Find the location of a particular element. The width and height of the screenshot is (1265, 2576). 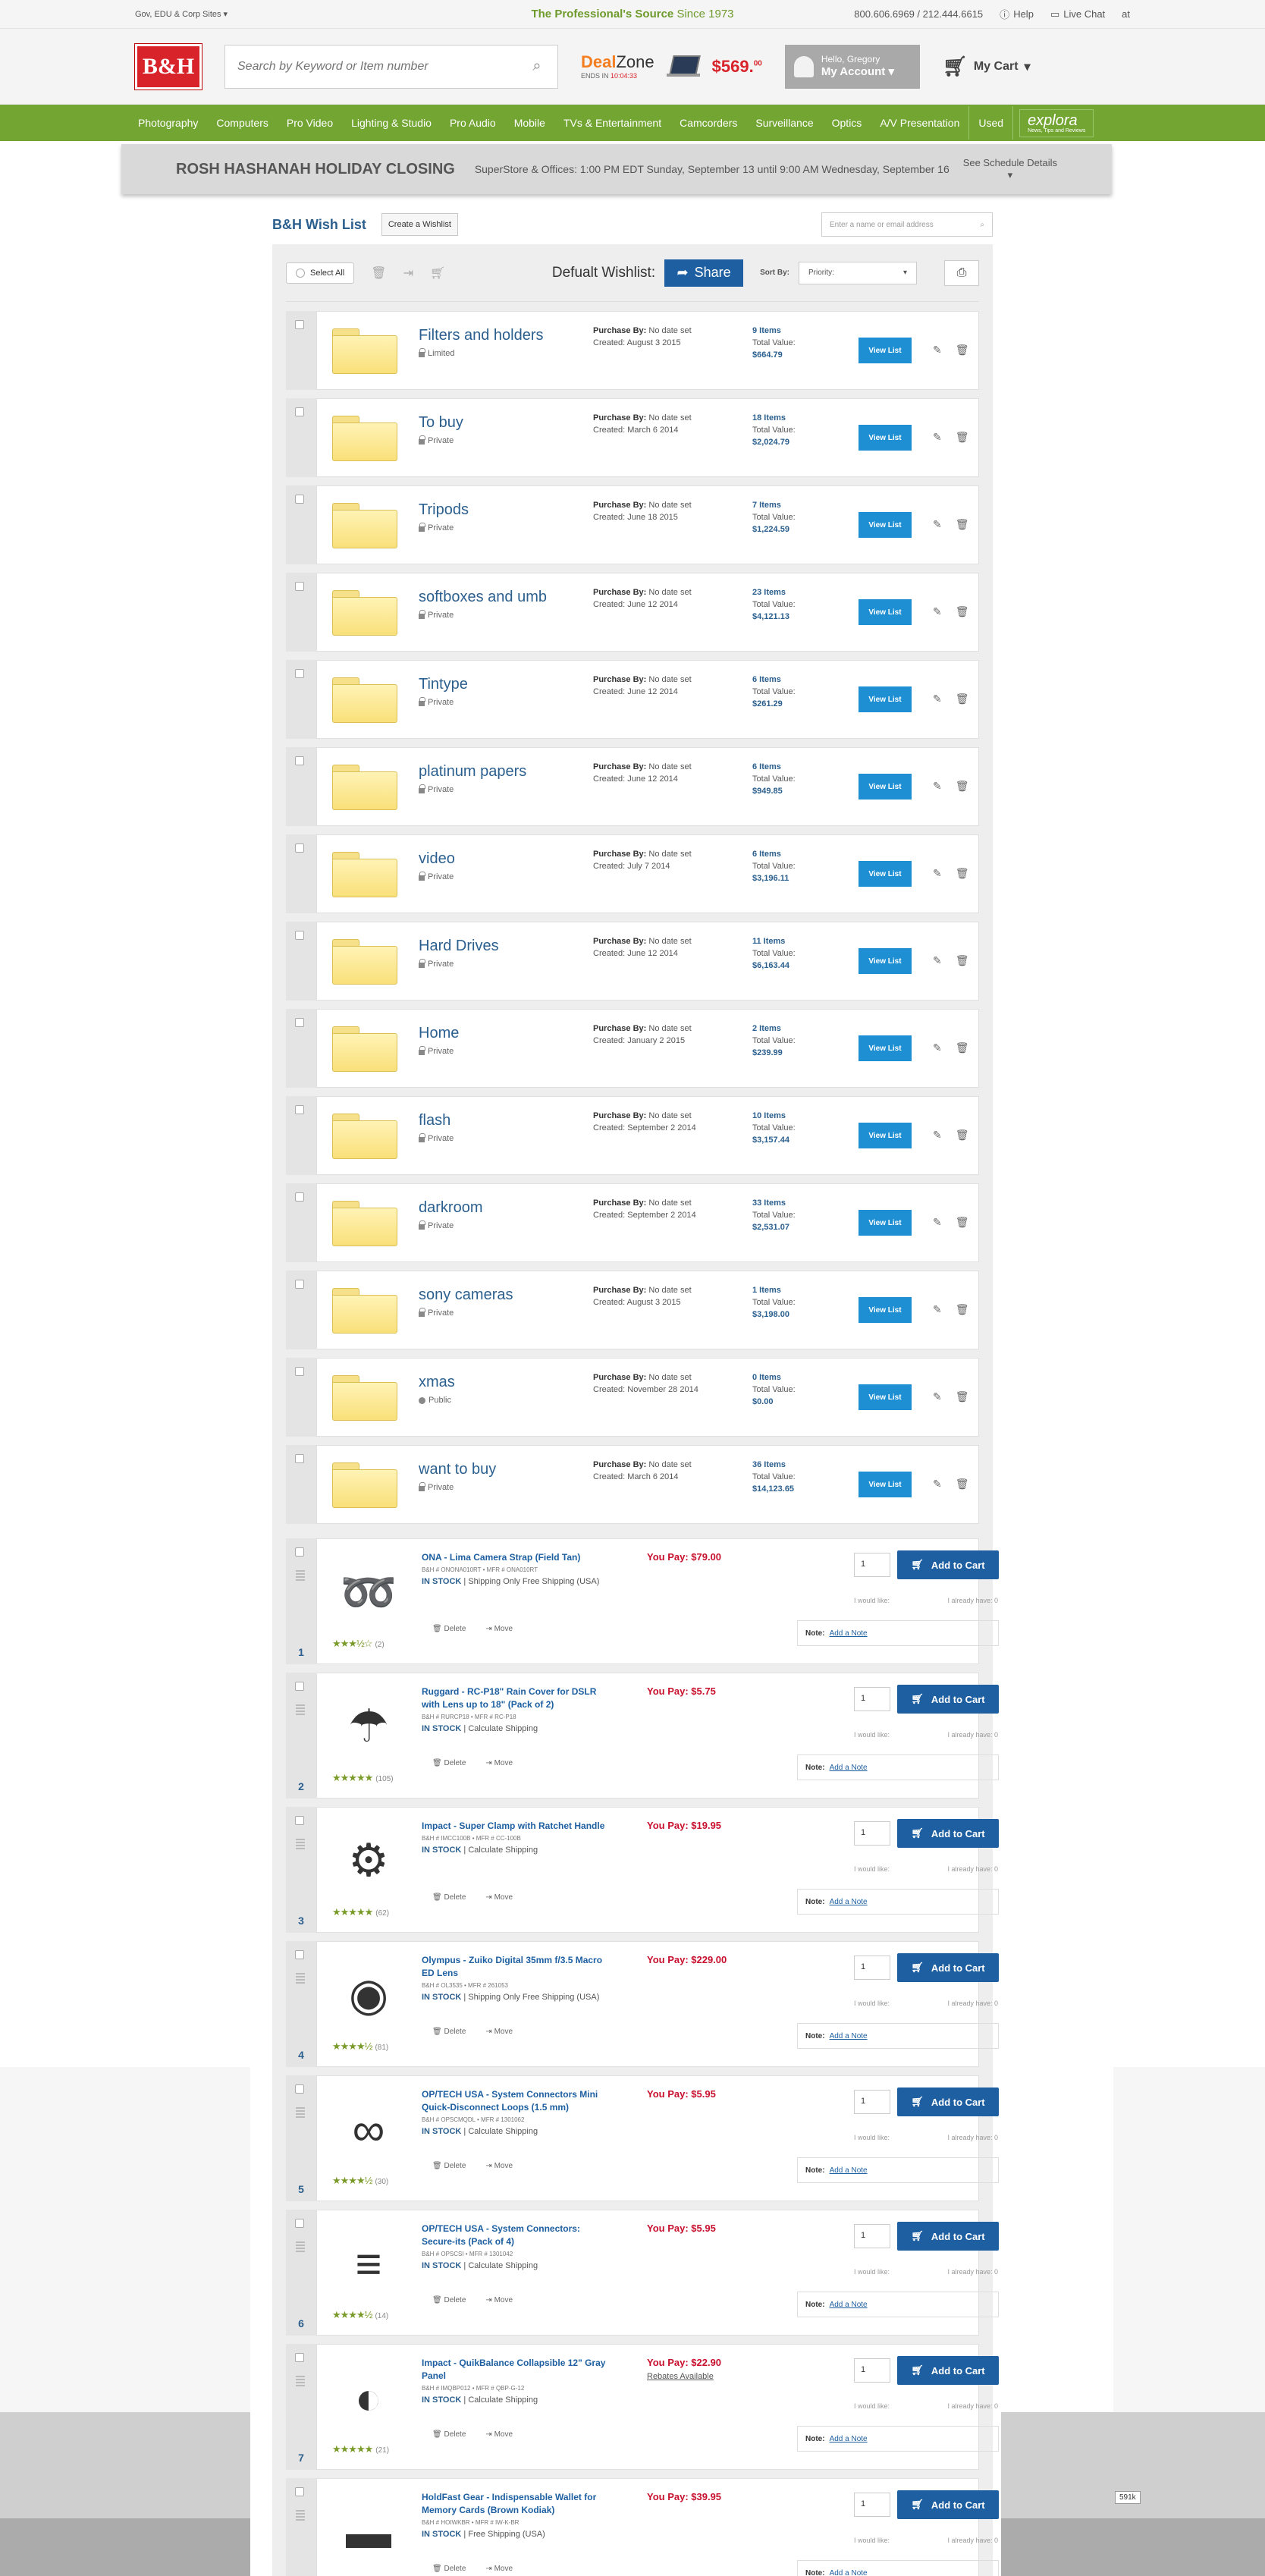

cart-icon: 🛒︎ is located at coordinates (437, 273).